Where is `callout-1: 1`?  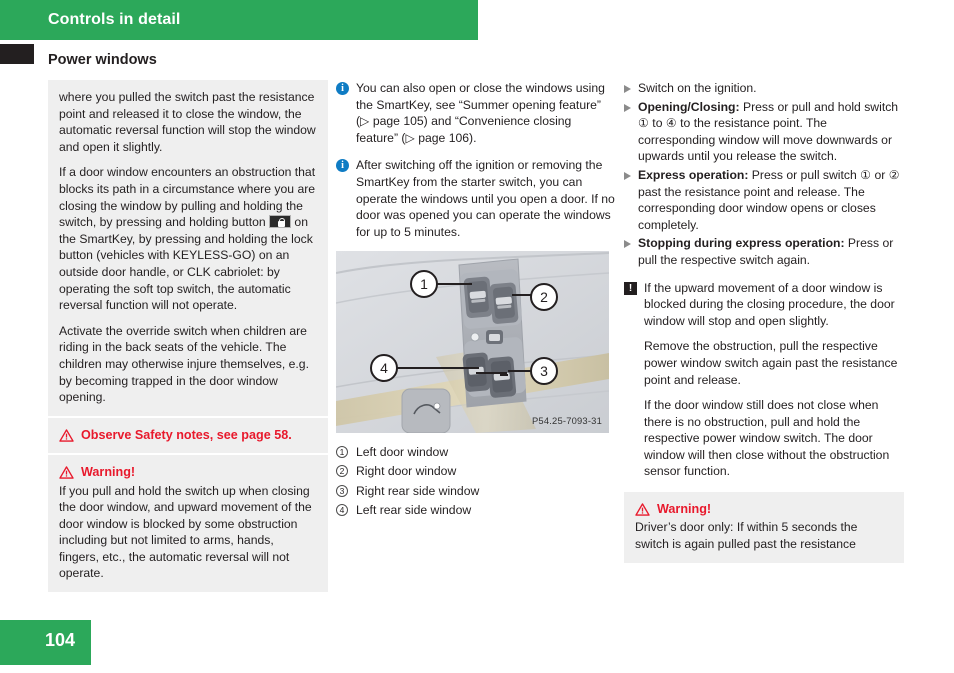
callout-1: 1 is located at coordinates (424, 284).